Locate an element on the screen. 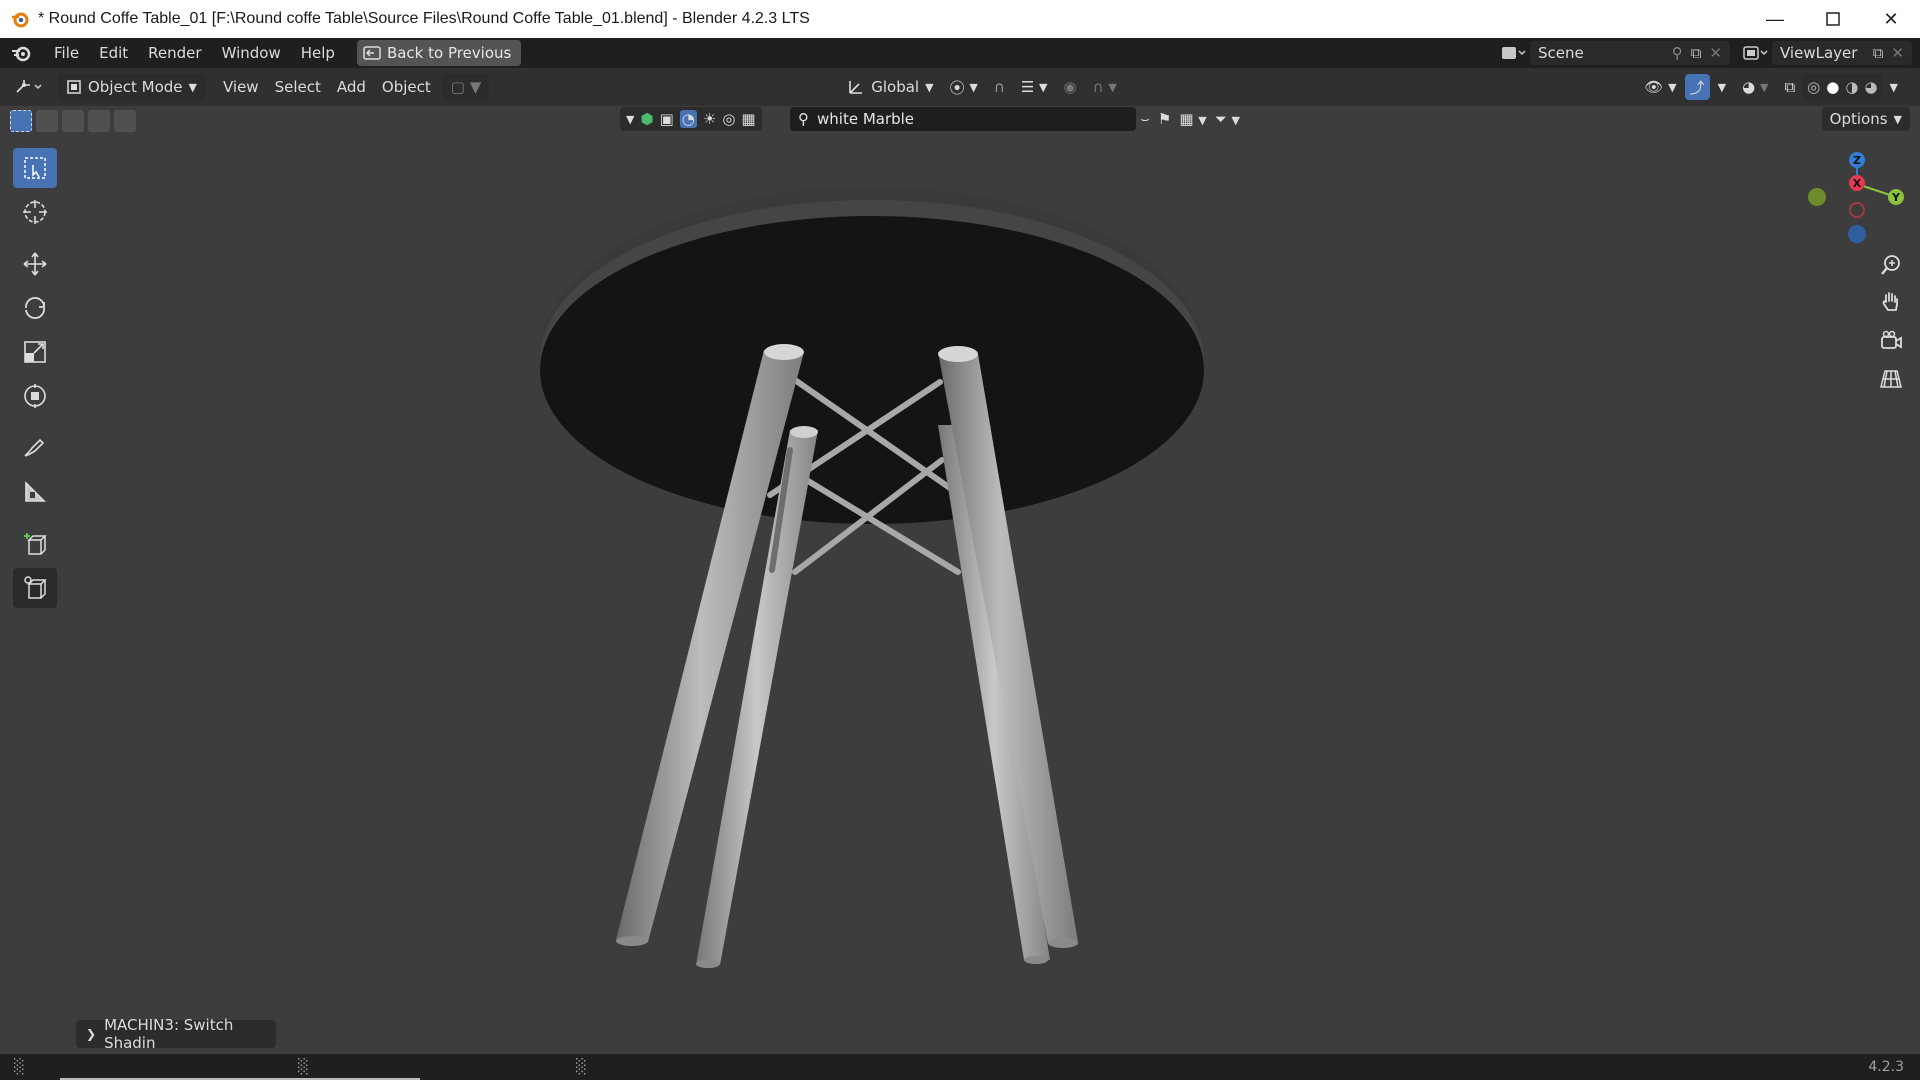  select-box-tool is located at coordinates (35, 168).